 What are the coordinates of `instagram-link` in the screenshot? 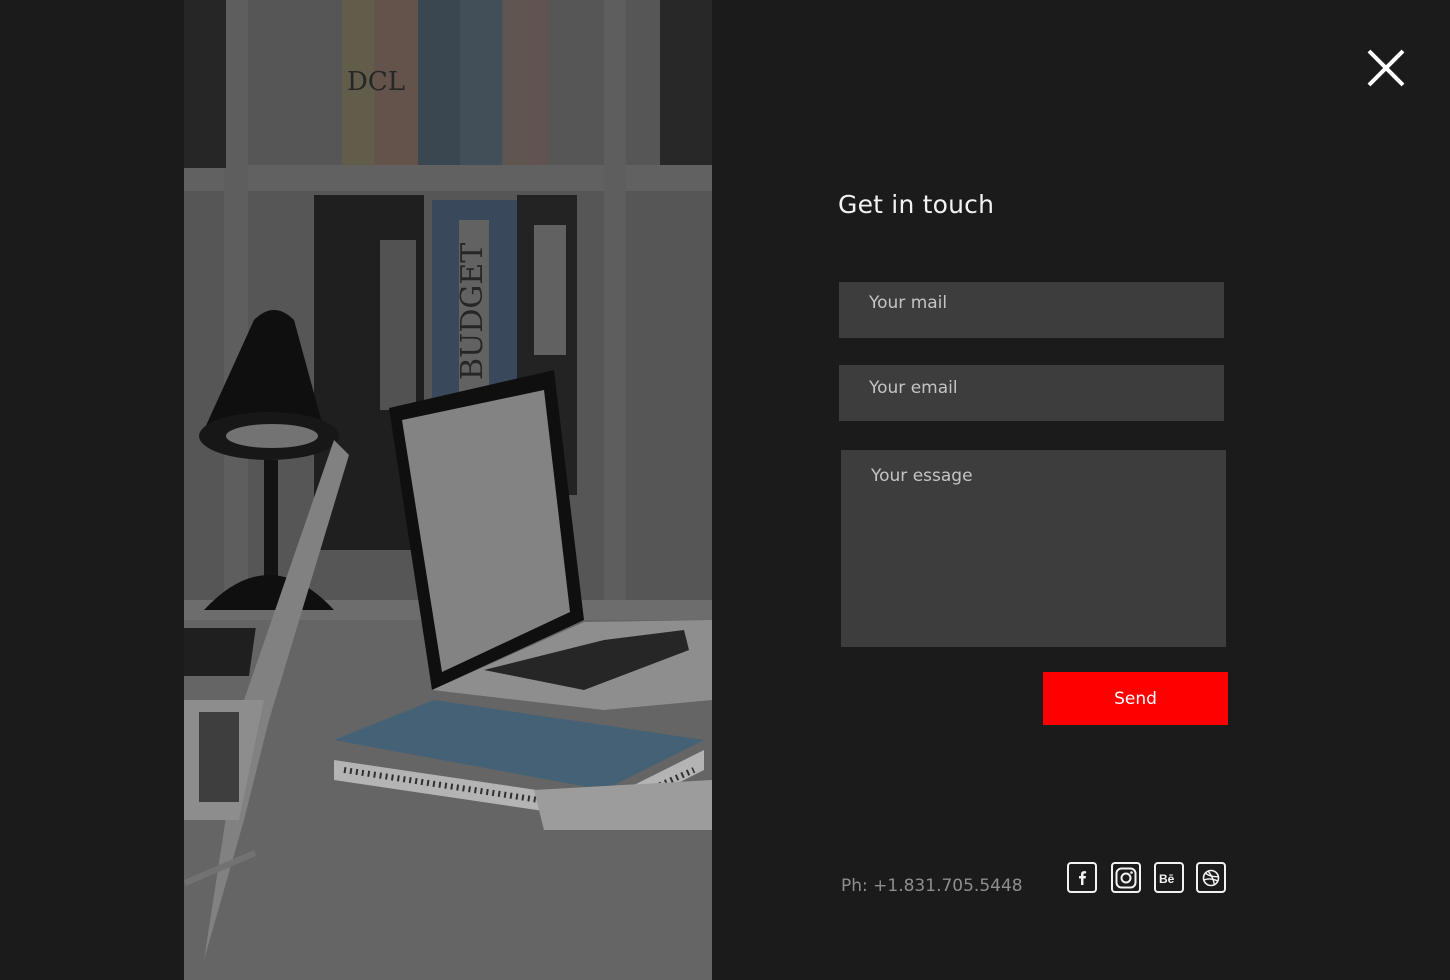 It's located at (1126, 877).